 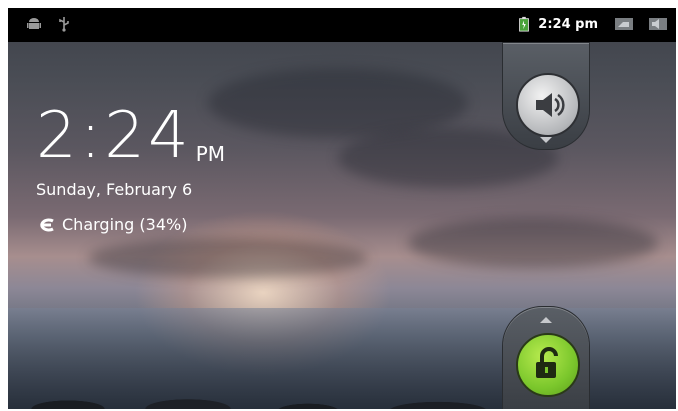 I want to click on status-bar: 2:24 pm, so click(x=342, y=25).